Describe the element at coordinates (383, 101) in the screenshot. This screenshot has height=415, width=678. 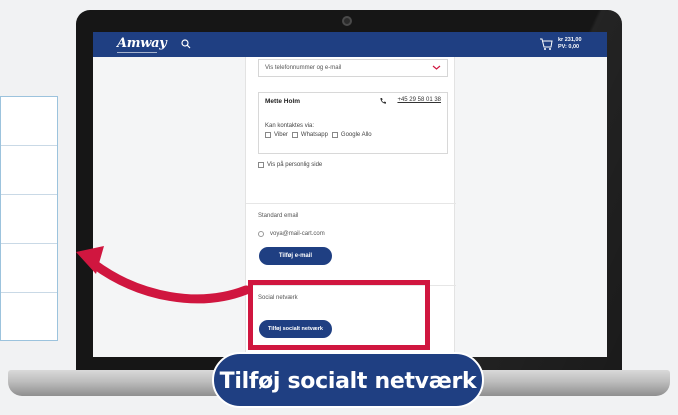
I see `phone-icon` at that location.